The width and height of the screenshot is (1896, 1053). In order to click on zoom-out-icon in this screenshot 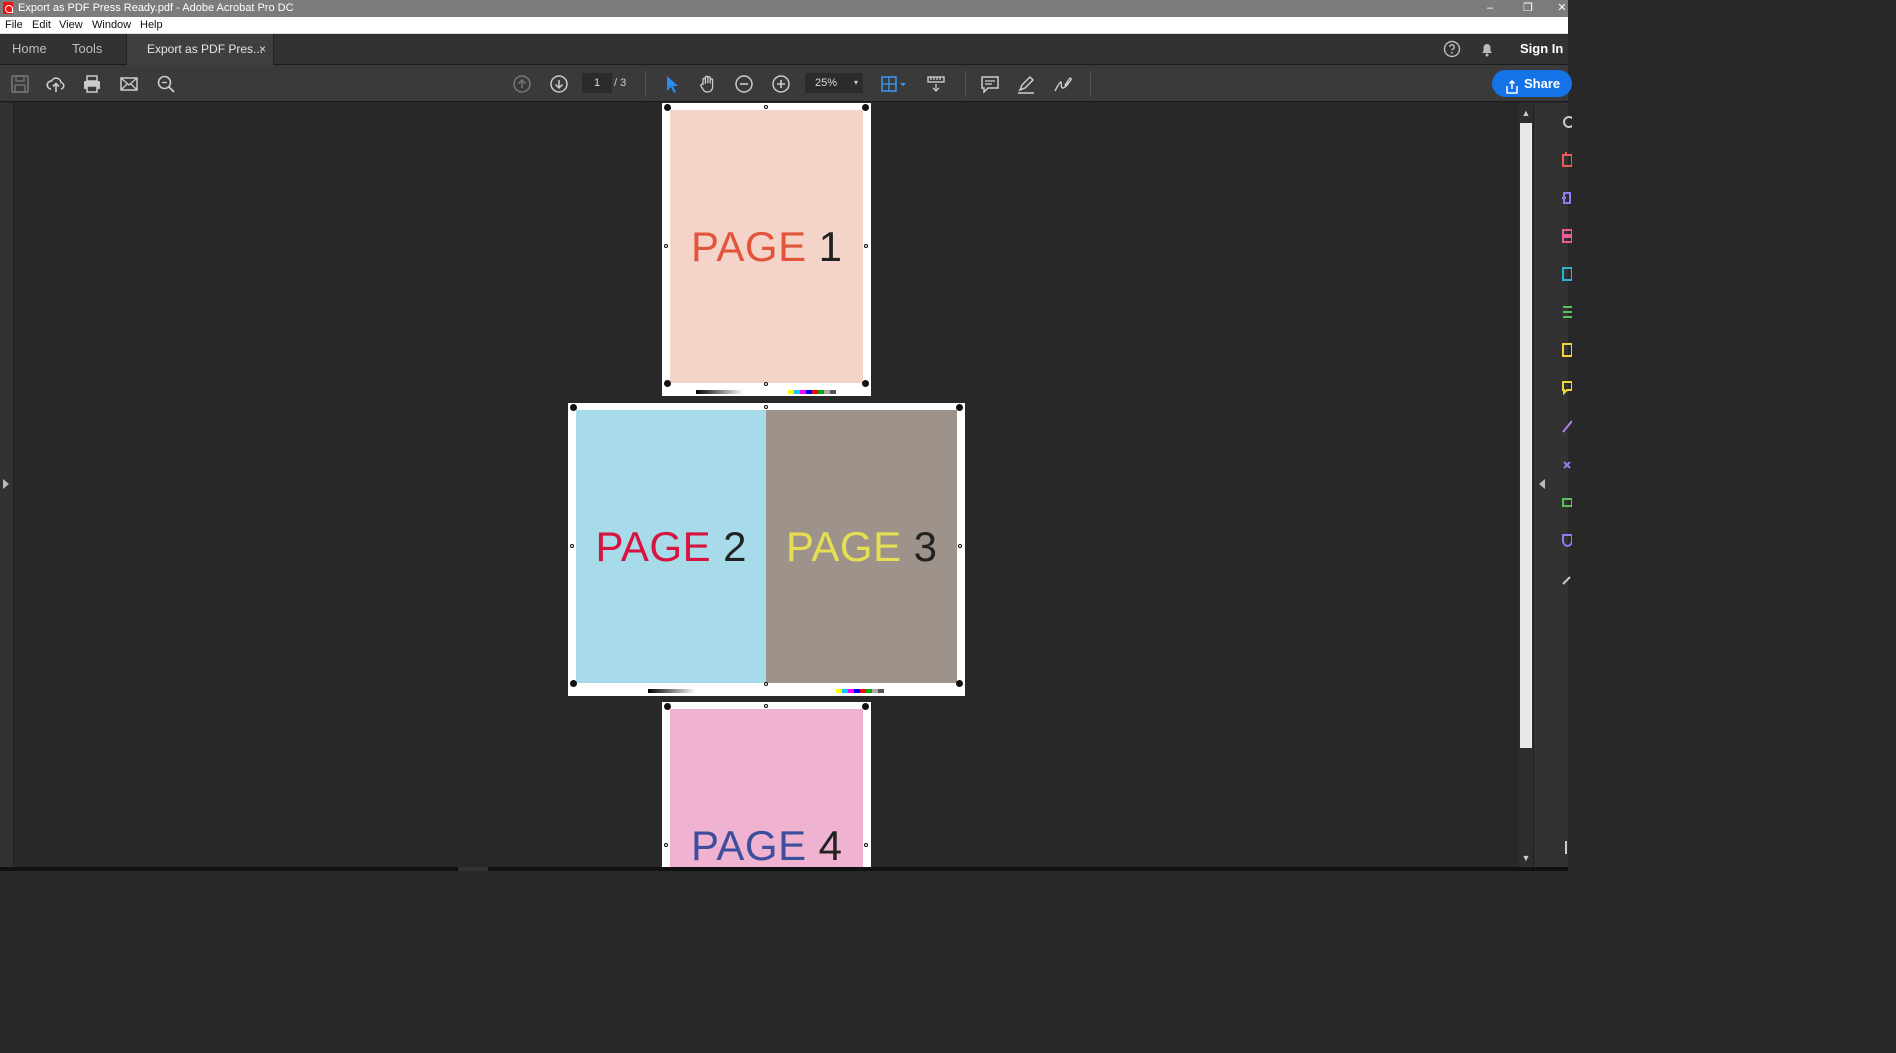, I will do `click(744, 84)`.